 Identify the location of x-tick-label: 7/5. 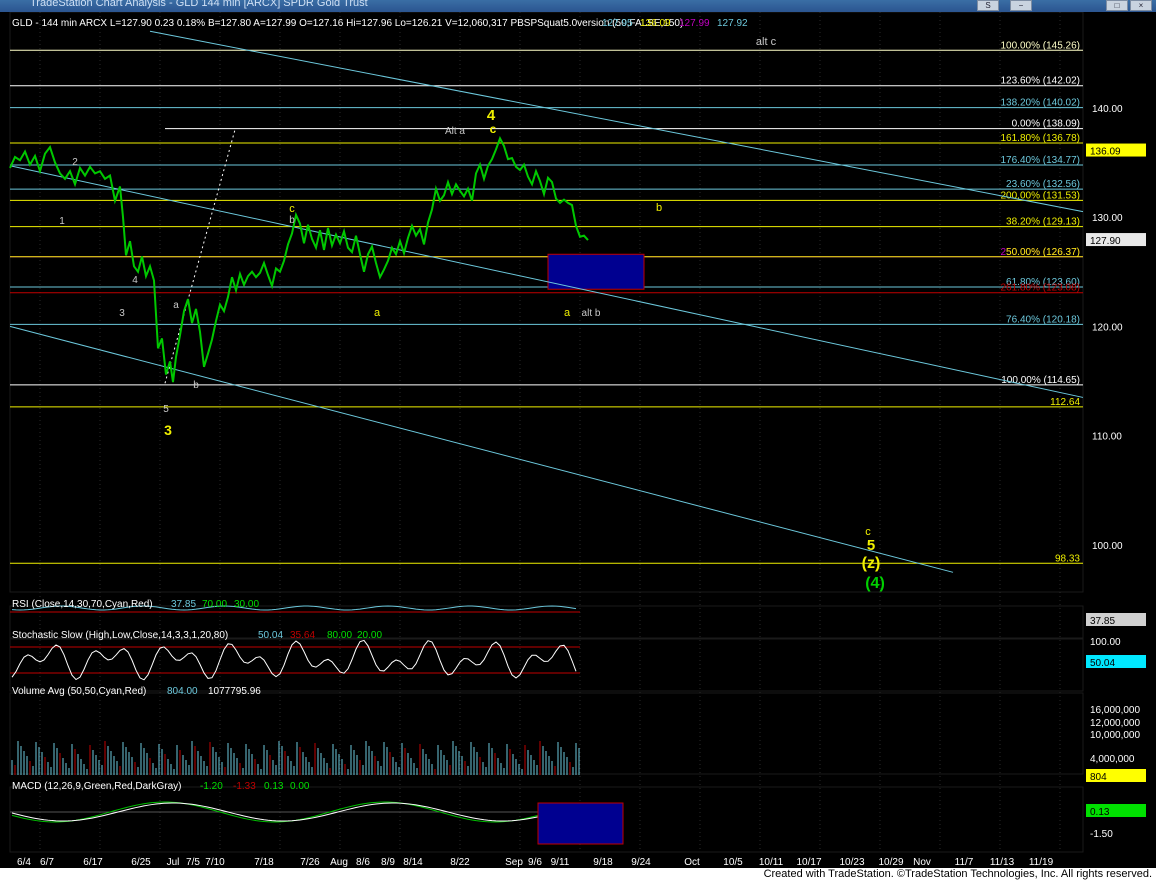
(193, 862).